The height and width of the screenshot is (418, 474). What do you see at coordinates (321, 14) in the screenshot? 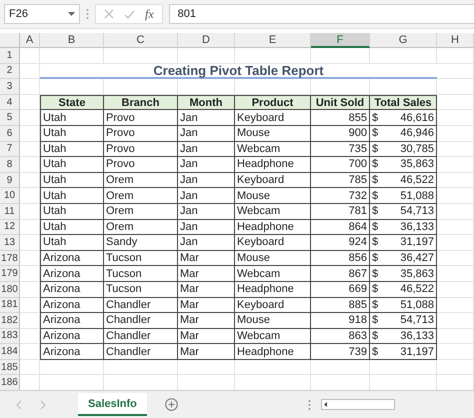
I see `formula-bar: 801` at bounding box center [321, 14].